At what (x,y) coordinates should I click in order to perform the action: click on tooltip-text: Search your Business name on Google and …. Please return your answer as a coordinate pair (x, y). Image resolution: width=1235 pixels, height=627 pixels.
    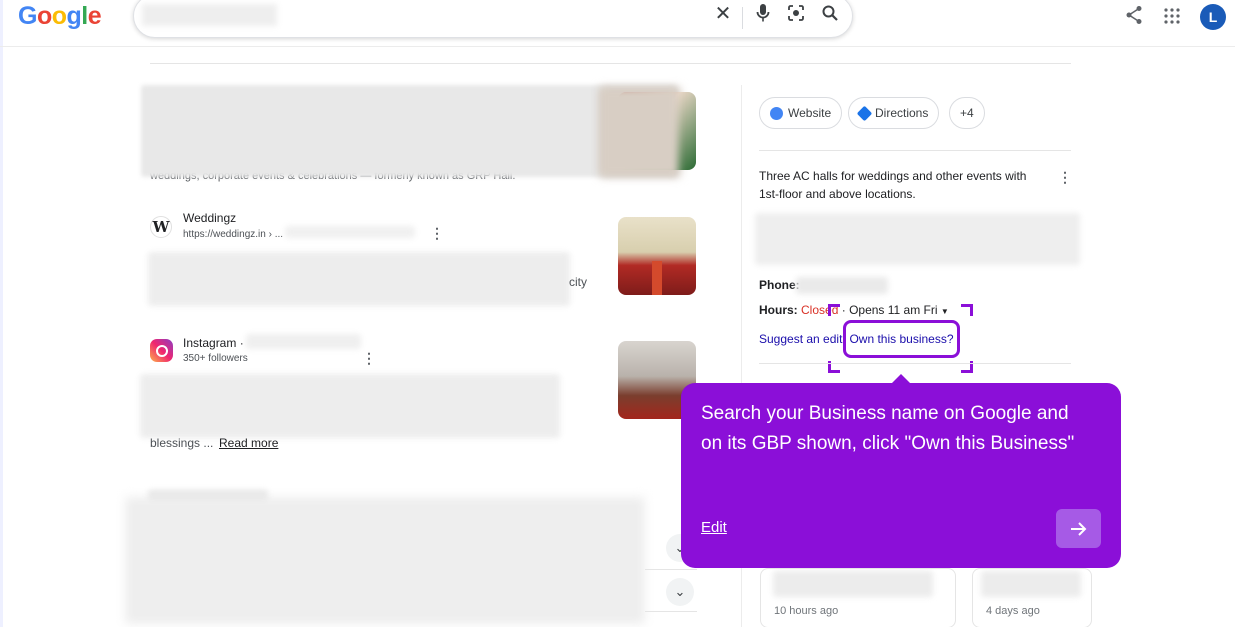
    Looking at the image, I should click on (888, 428).